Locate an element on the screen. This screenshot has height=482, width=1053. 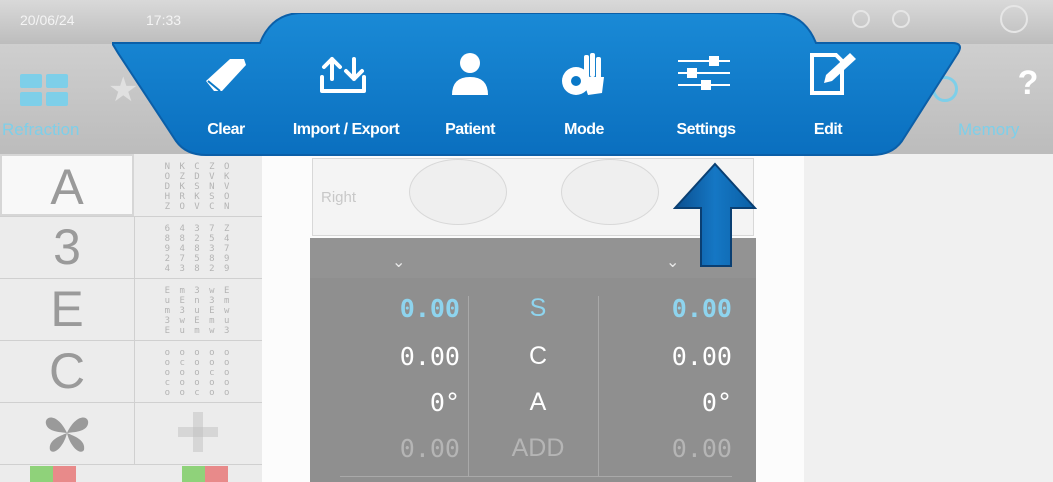
right-axis-value: 0° is located at coordinates (385, 402).